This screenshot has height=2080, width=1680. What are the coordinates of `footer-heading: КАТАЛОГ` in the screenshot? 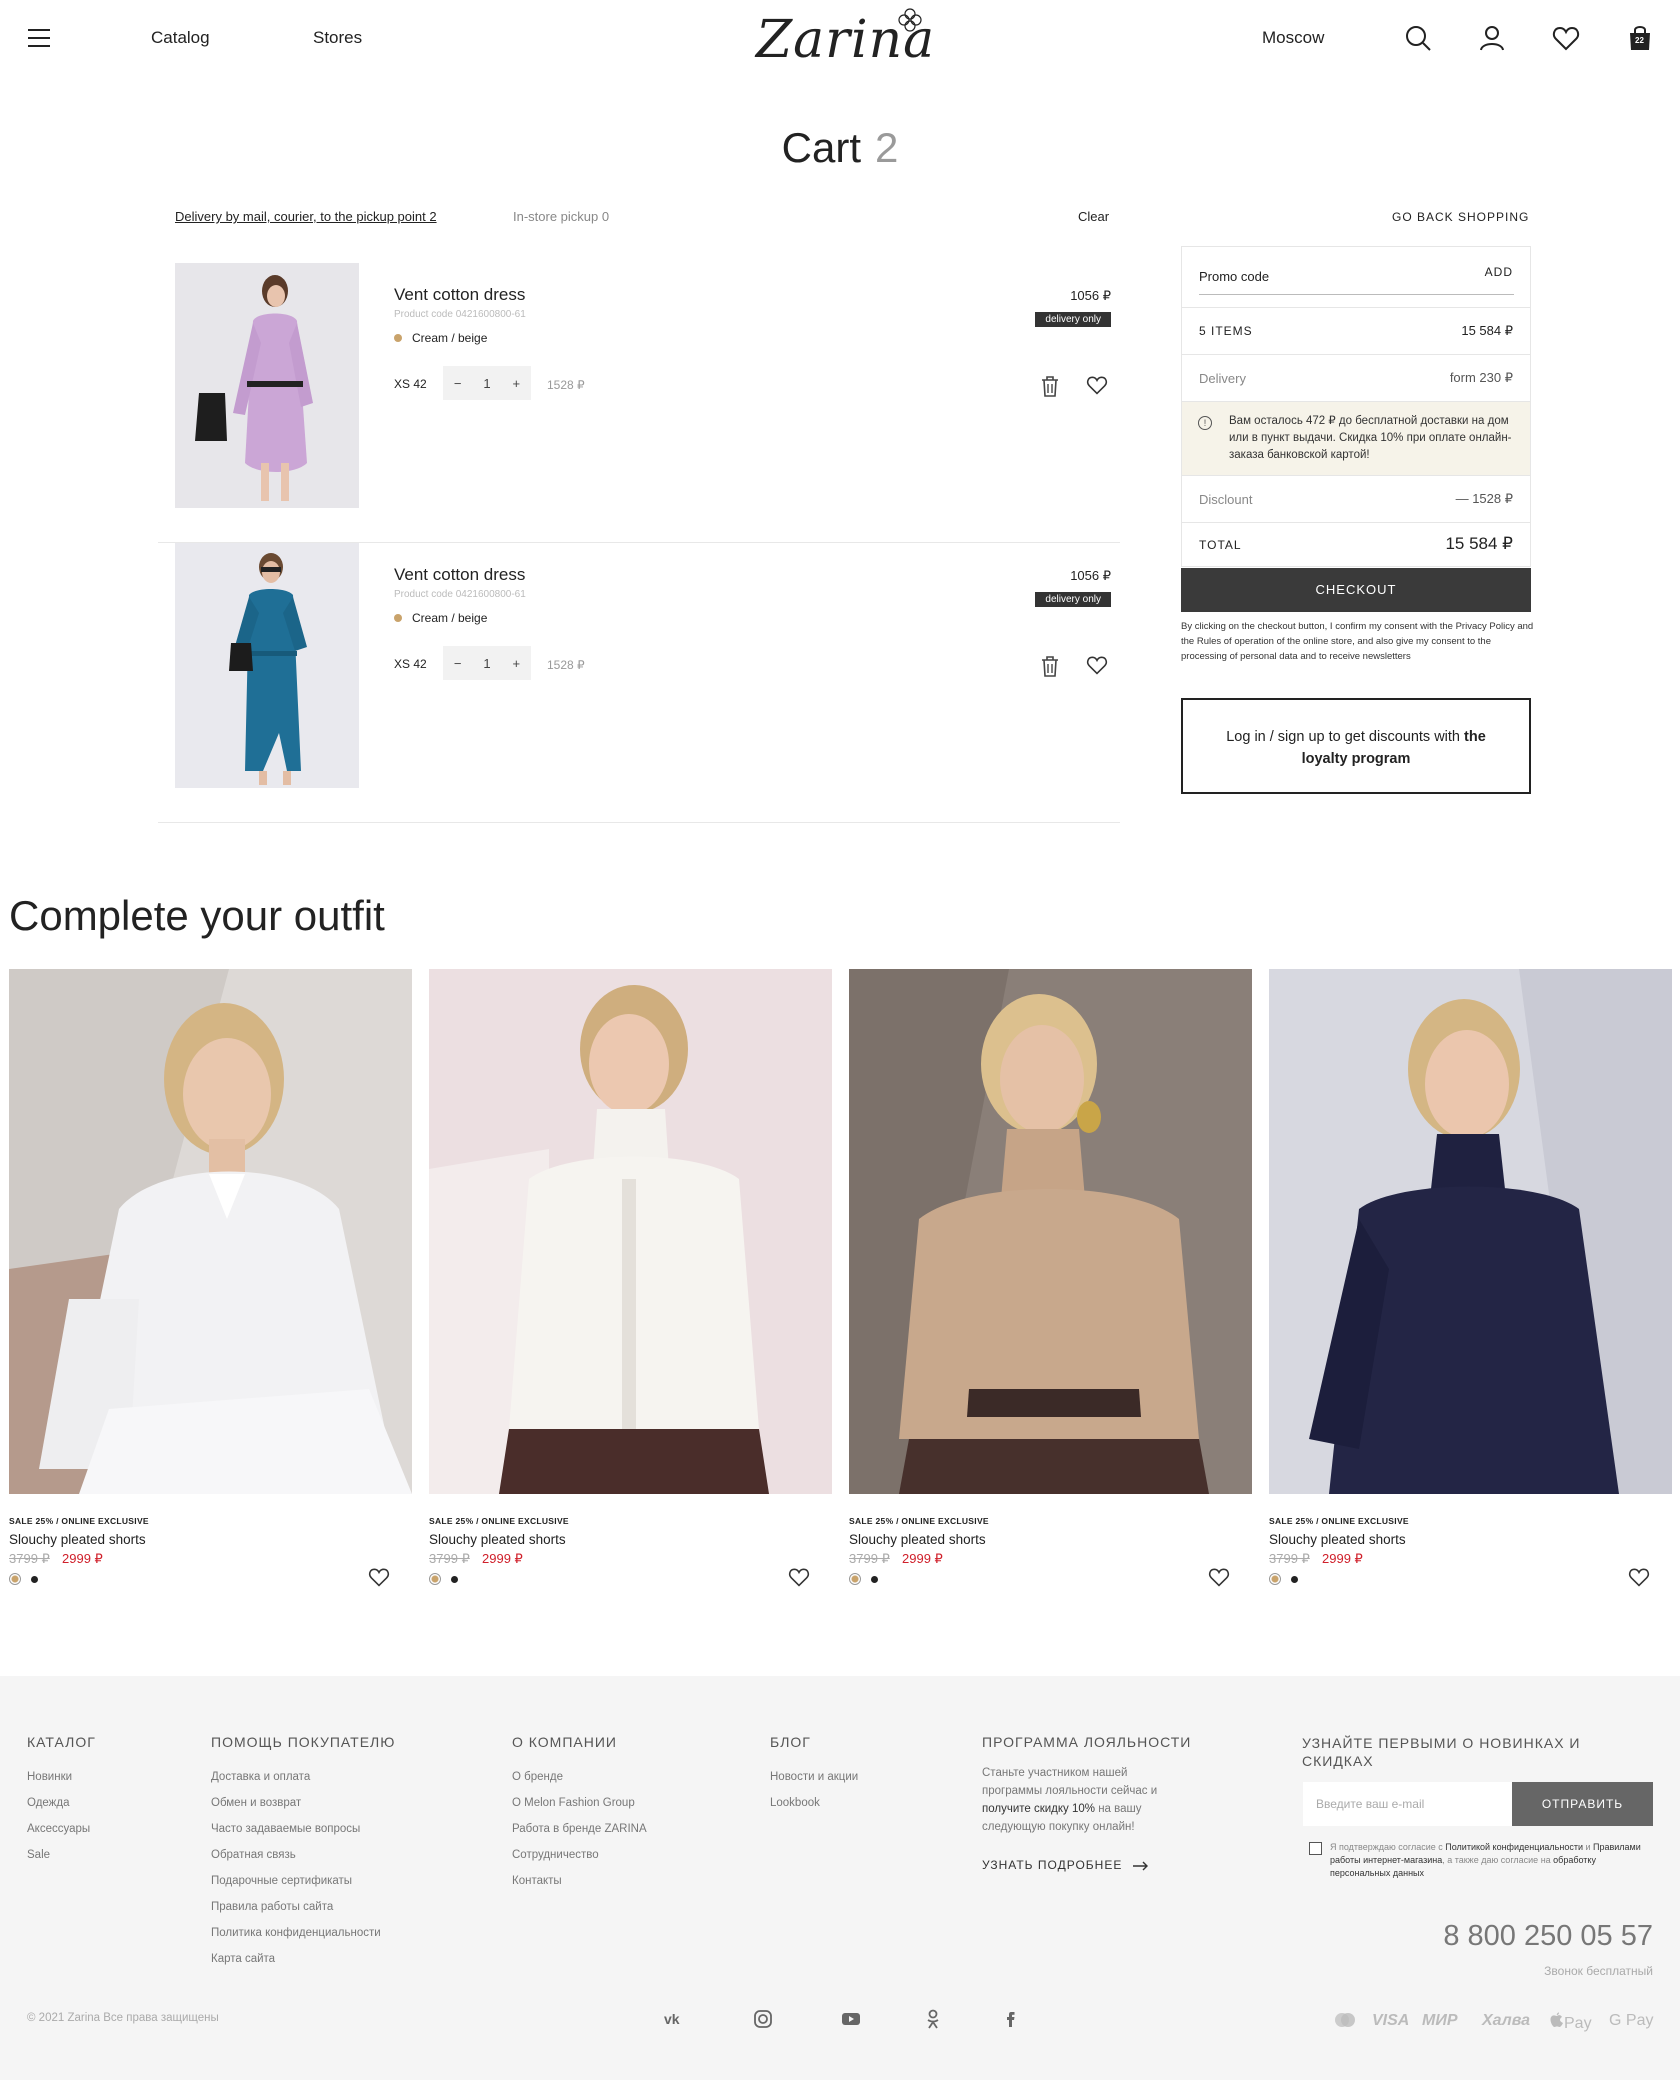 It's located at (61, 1742).